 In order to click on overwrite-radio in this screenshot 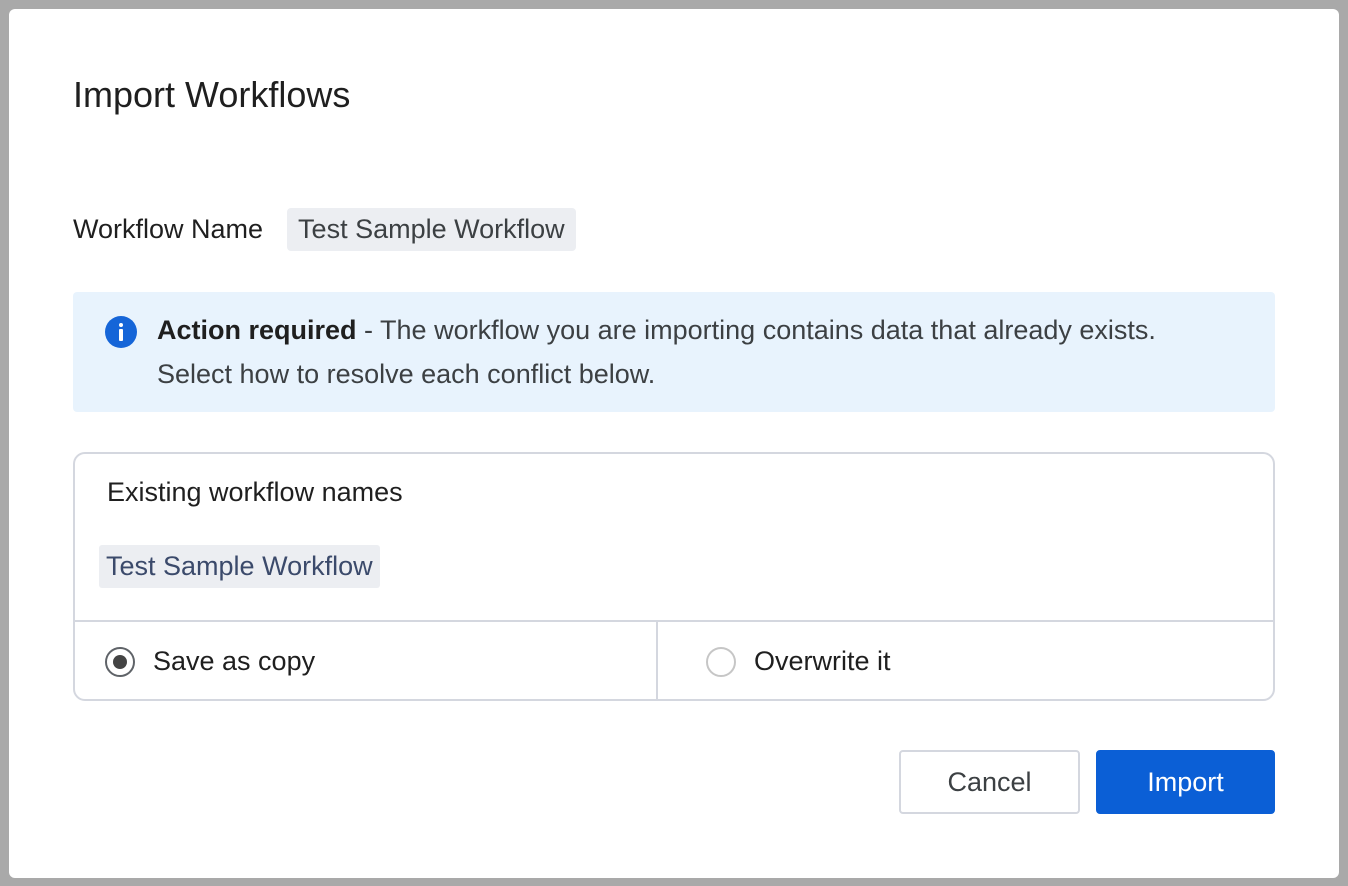, I will do `click(721, 661)`.